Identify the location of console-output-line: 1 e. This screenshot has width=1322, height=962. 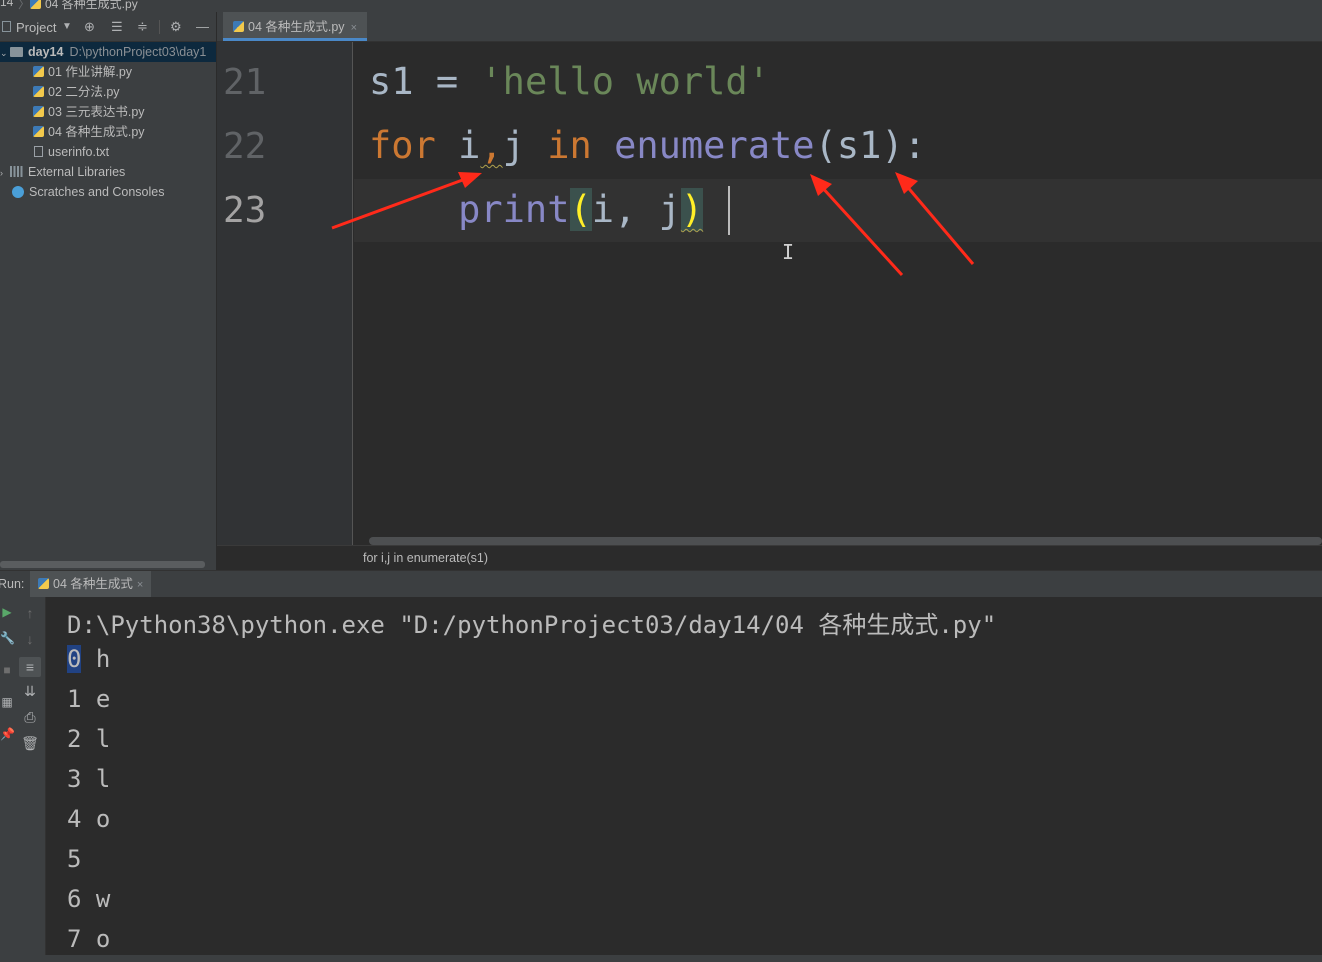
(89, 699).